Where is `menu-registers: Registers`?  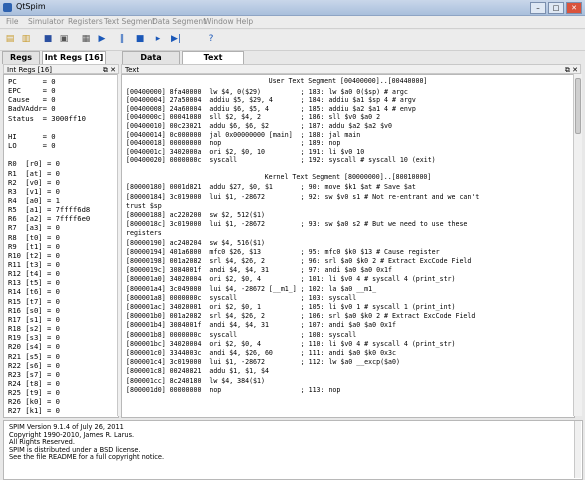 menu-registers: Registers is located at coordinates (85, 21).